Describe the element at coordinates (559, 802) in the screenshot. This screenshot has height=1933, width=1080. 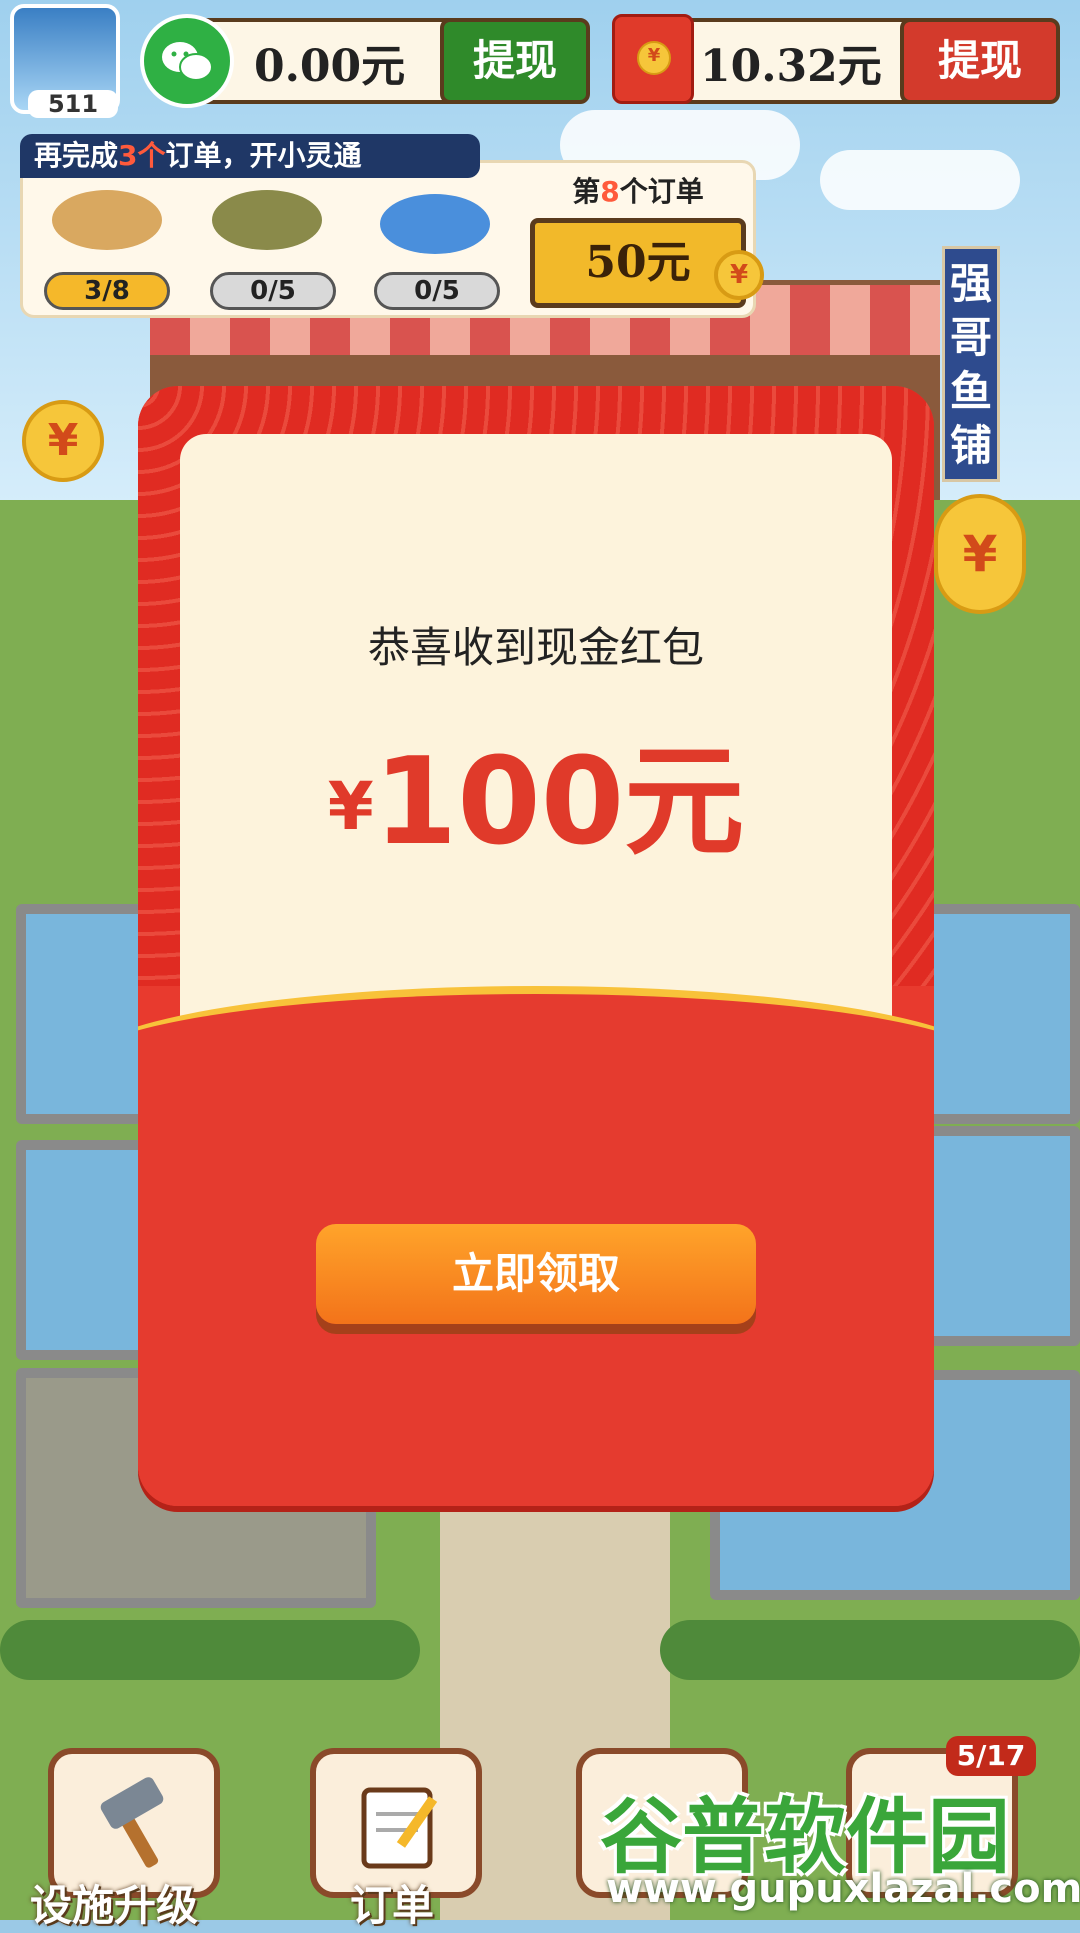
I see `amount-value: 100元` at that location.